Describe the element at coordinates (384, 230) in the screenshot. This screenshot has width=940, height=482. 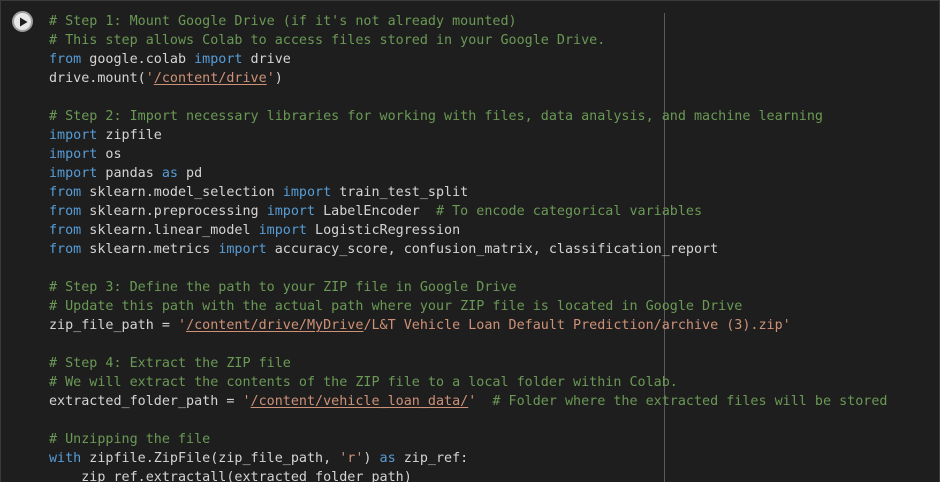
I see `code-token: LogisticRegression` at that location.